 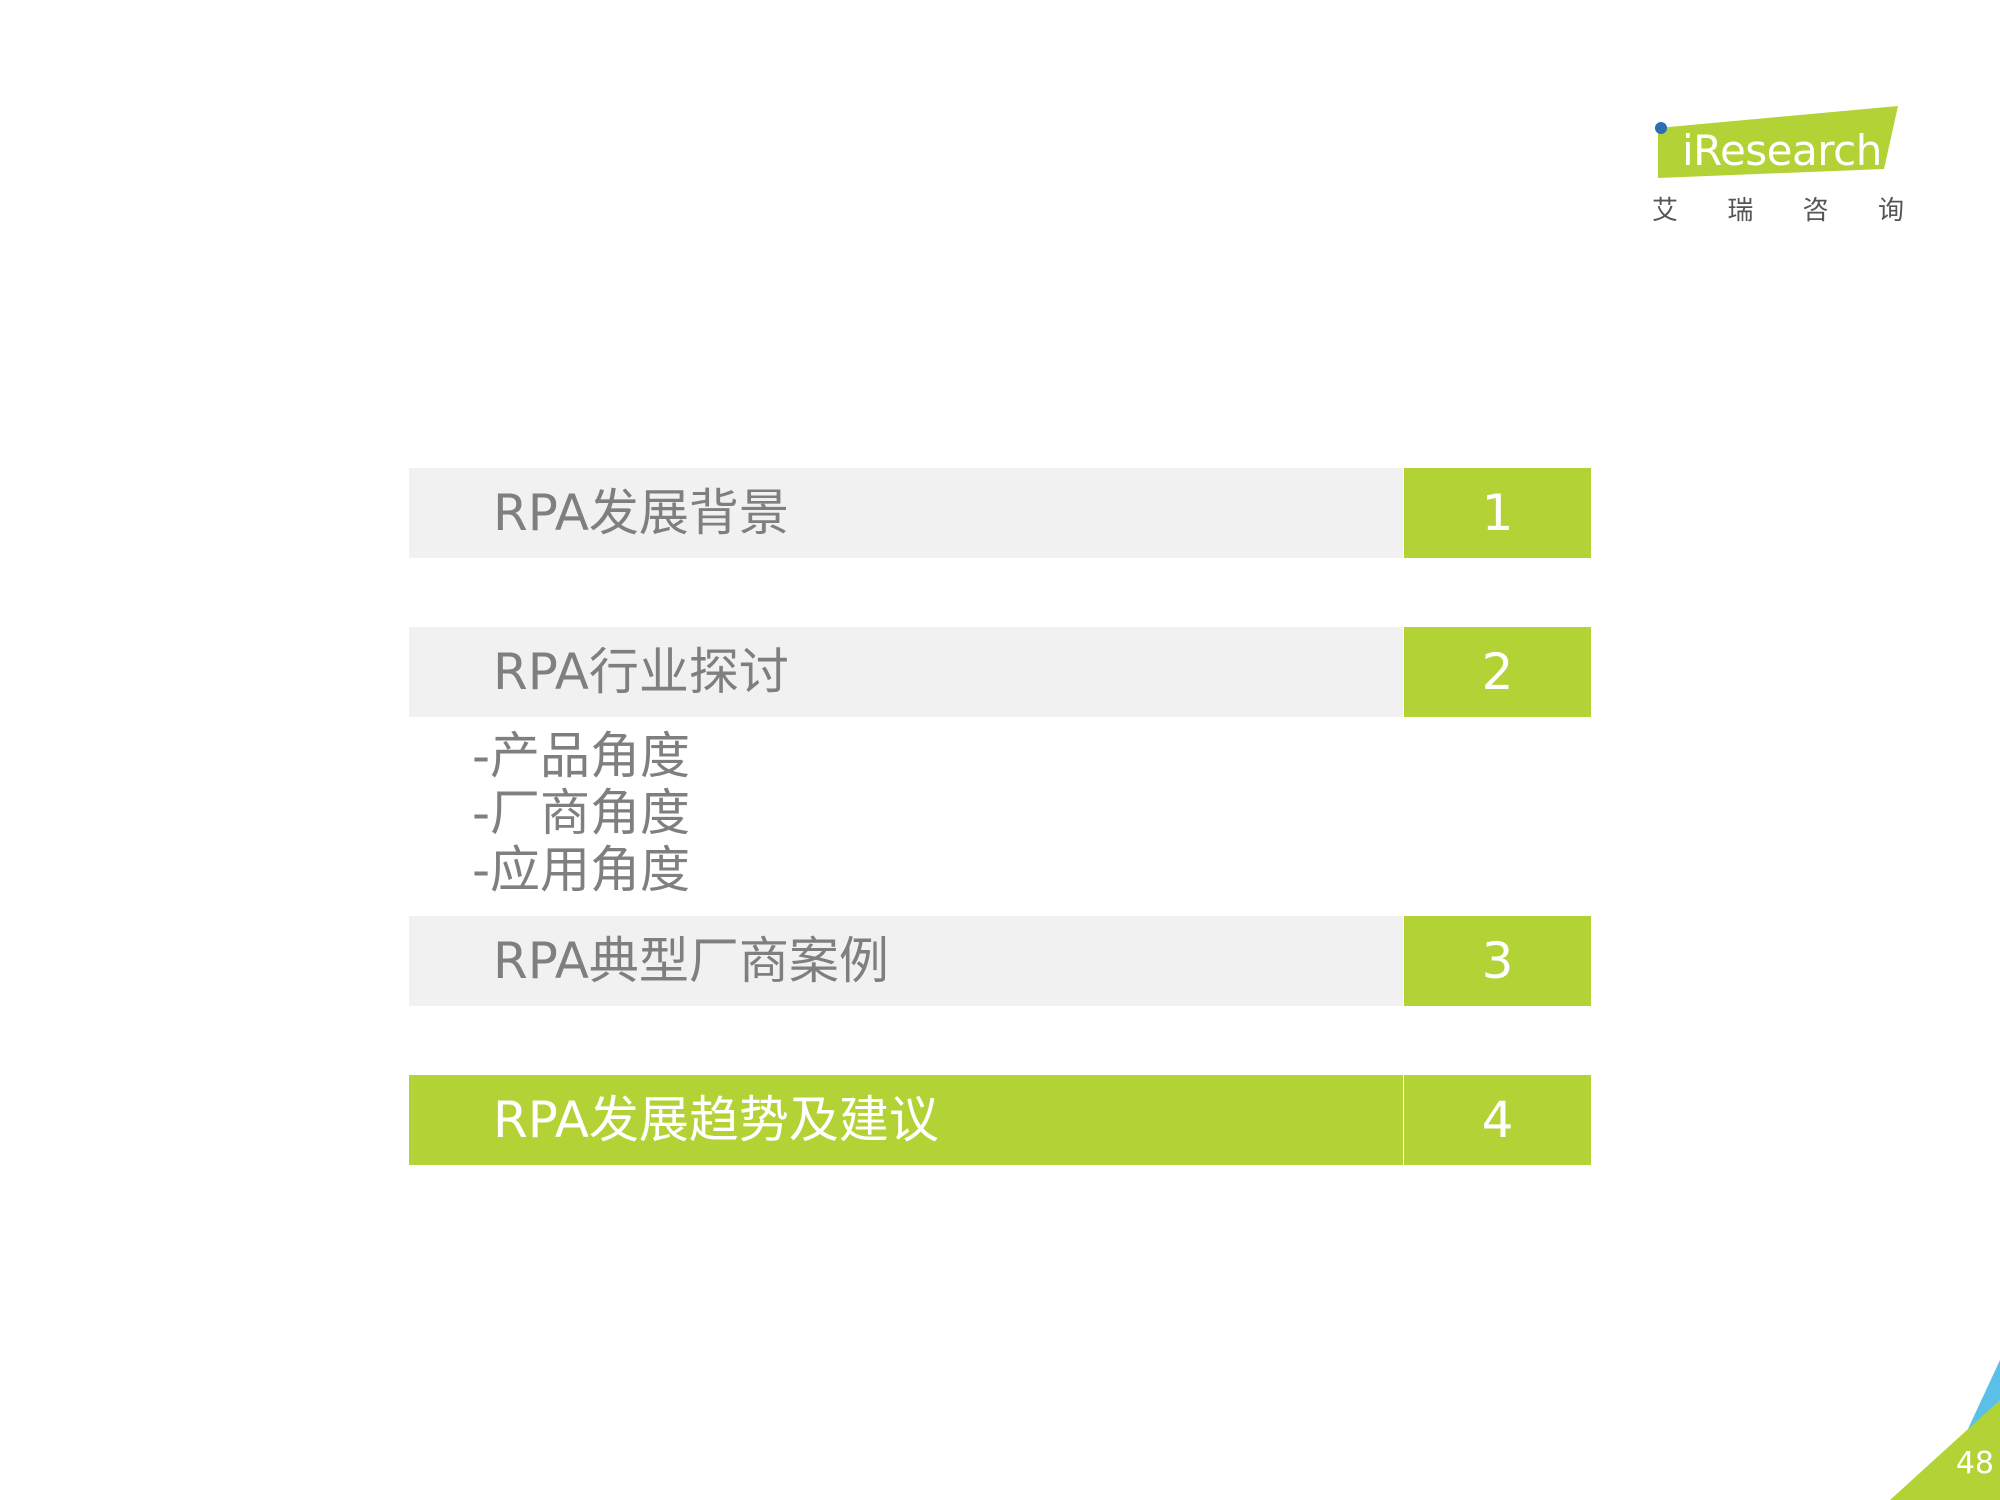 What do you see at coordinates (1661, 128) in the screenshot?
I see `logo-dot-icon` at bounding box center [1661, 128].